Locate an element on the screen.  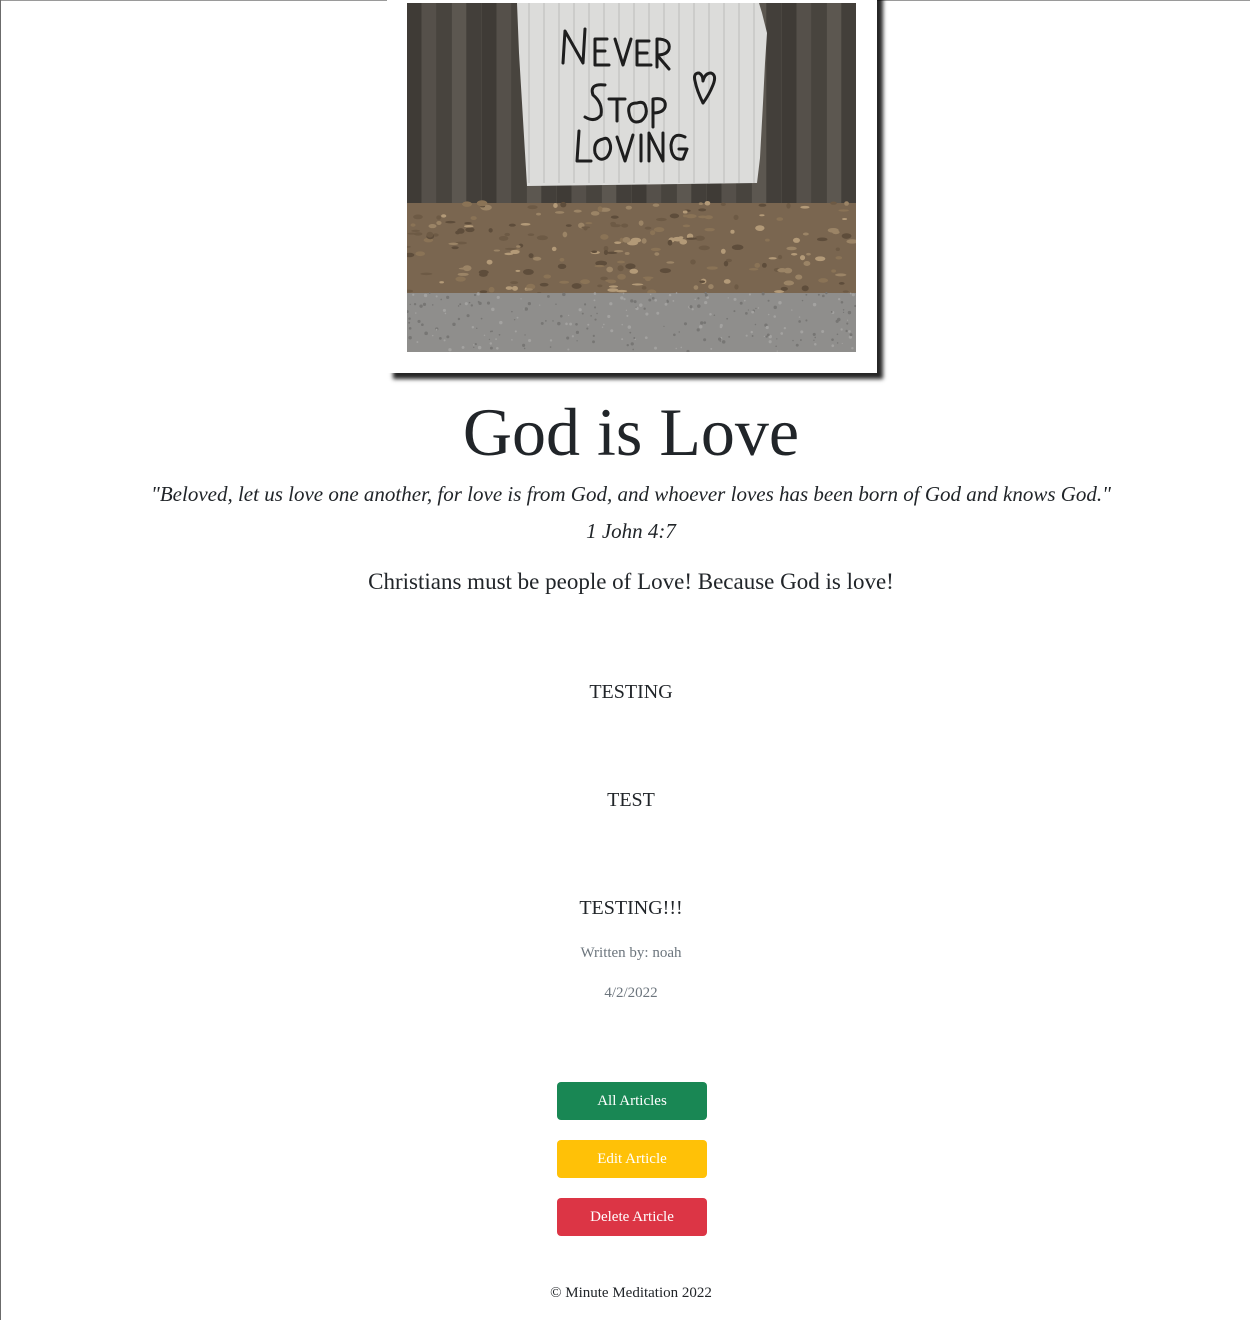
author-line: Written by: noah is located at coordinates (631, 953).